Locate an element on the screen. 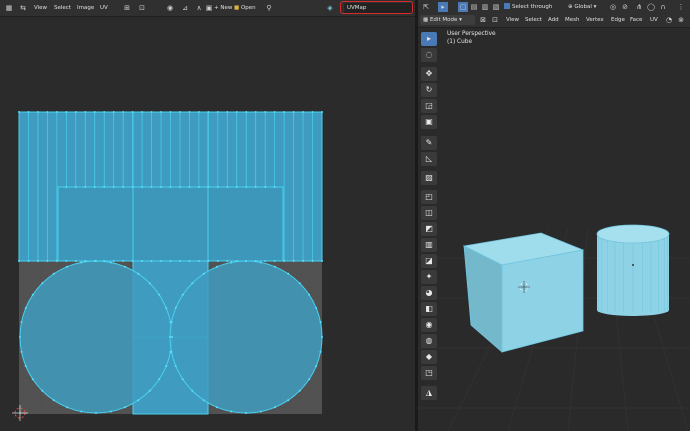  view-toggle-icon-2: ⊡ is located at coordinates (495, 20).